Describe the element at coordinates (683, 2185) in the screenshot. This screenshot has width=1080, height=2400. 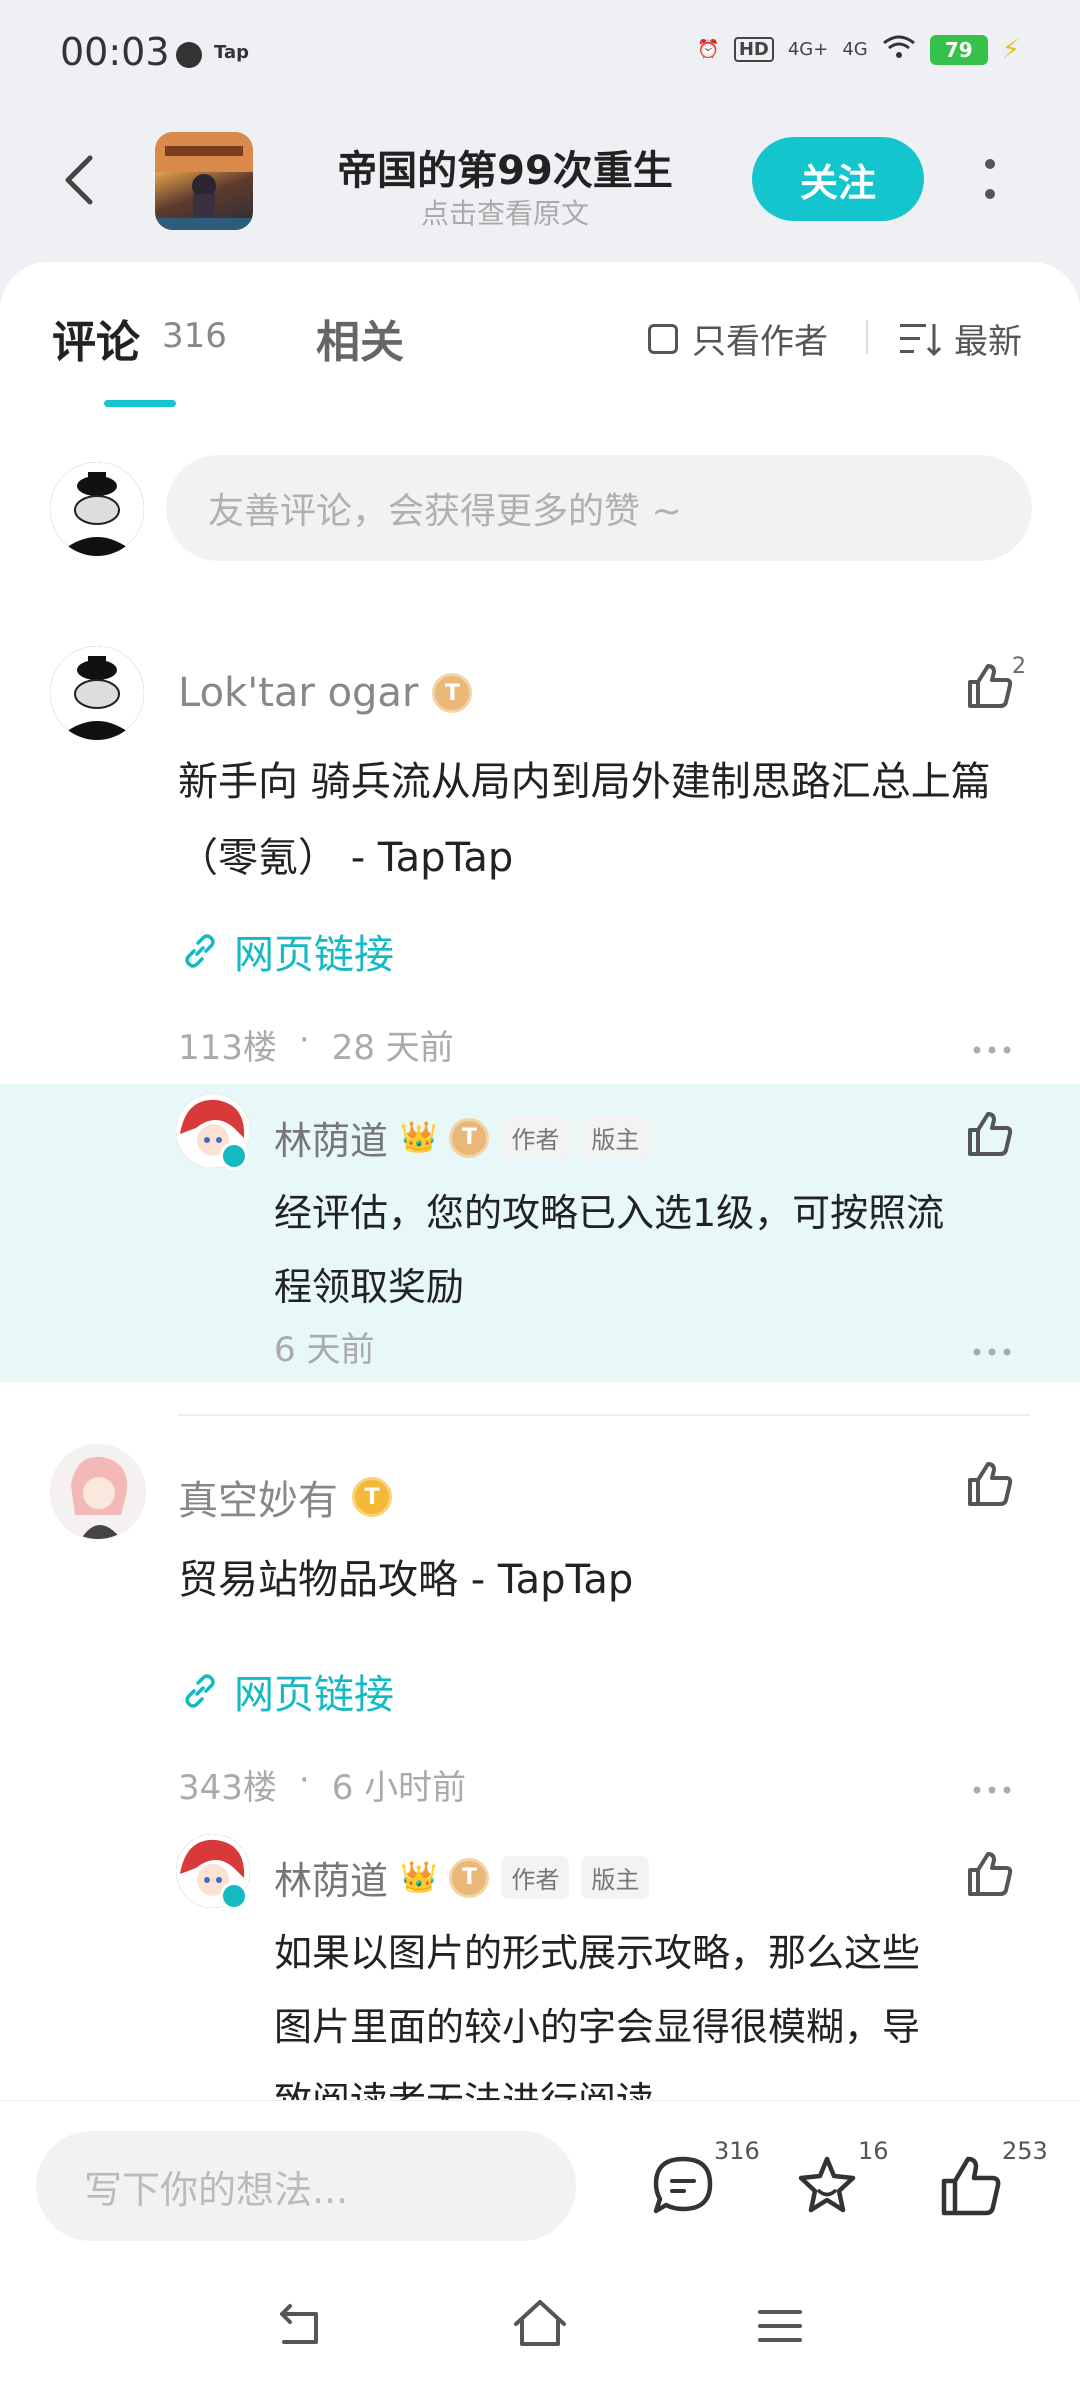
I see `chat-bubble-icon` at that location.